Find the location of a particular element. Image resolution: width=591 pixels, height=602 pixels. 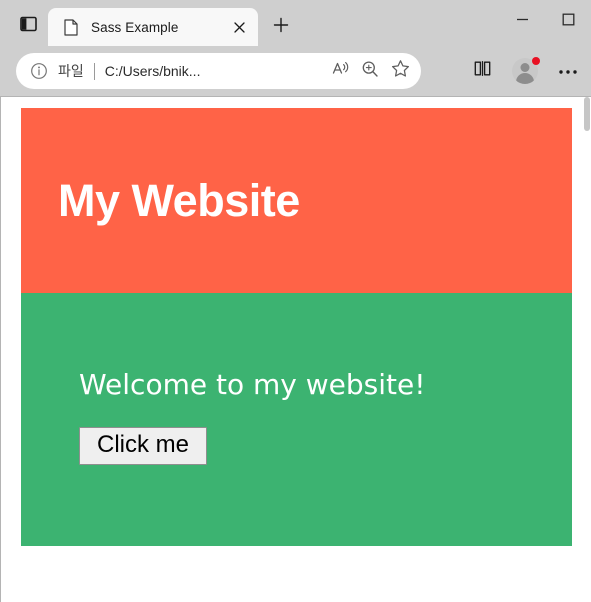

split-screen-button is located at coordinates (482, 71).